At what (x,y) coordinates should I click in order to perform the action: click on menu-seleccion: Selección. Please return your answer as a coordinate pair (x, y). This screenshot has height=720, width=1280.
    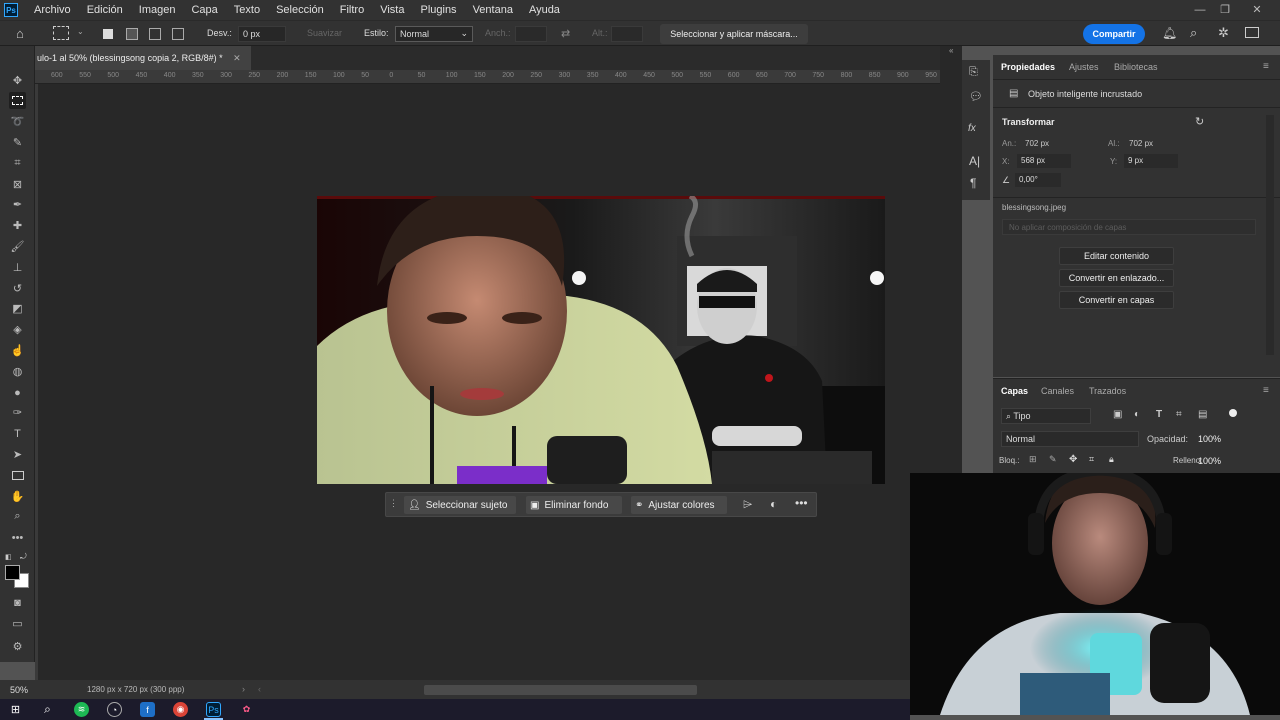
    Looking at the image, I should click on (300, 10).